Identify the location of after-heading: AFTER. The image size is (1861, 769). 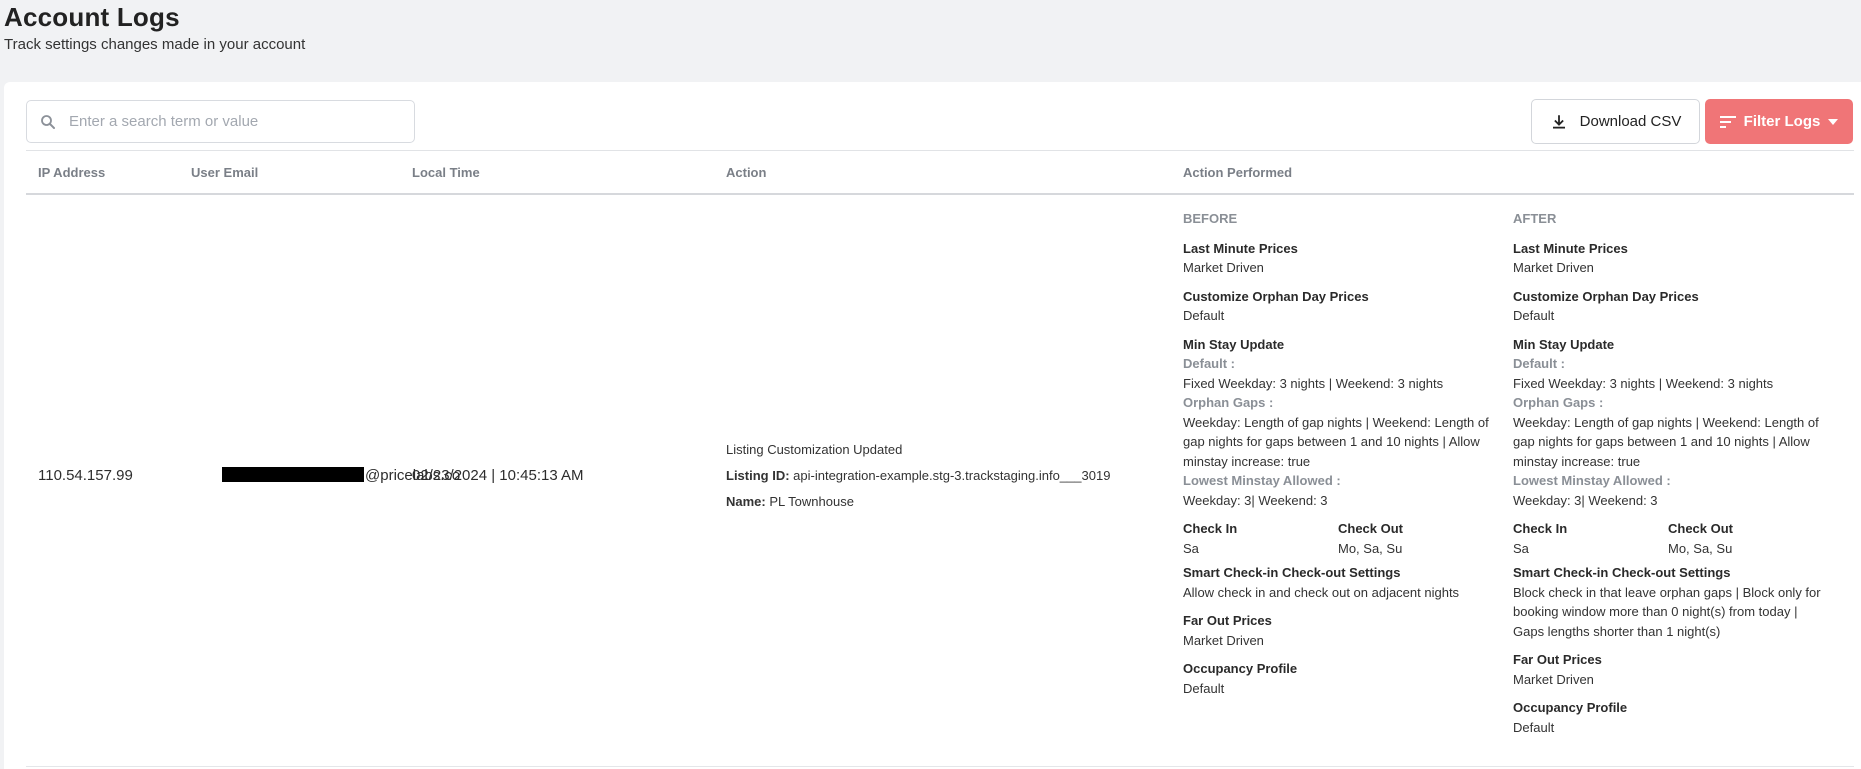
(1535, 218).